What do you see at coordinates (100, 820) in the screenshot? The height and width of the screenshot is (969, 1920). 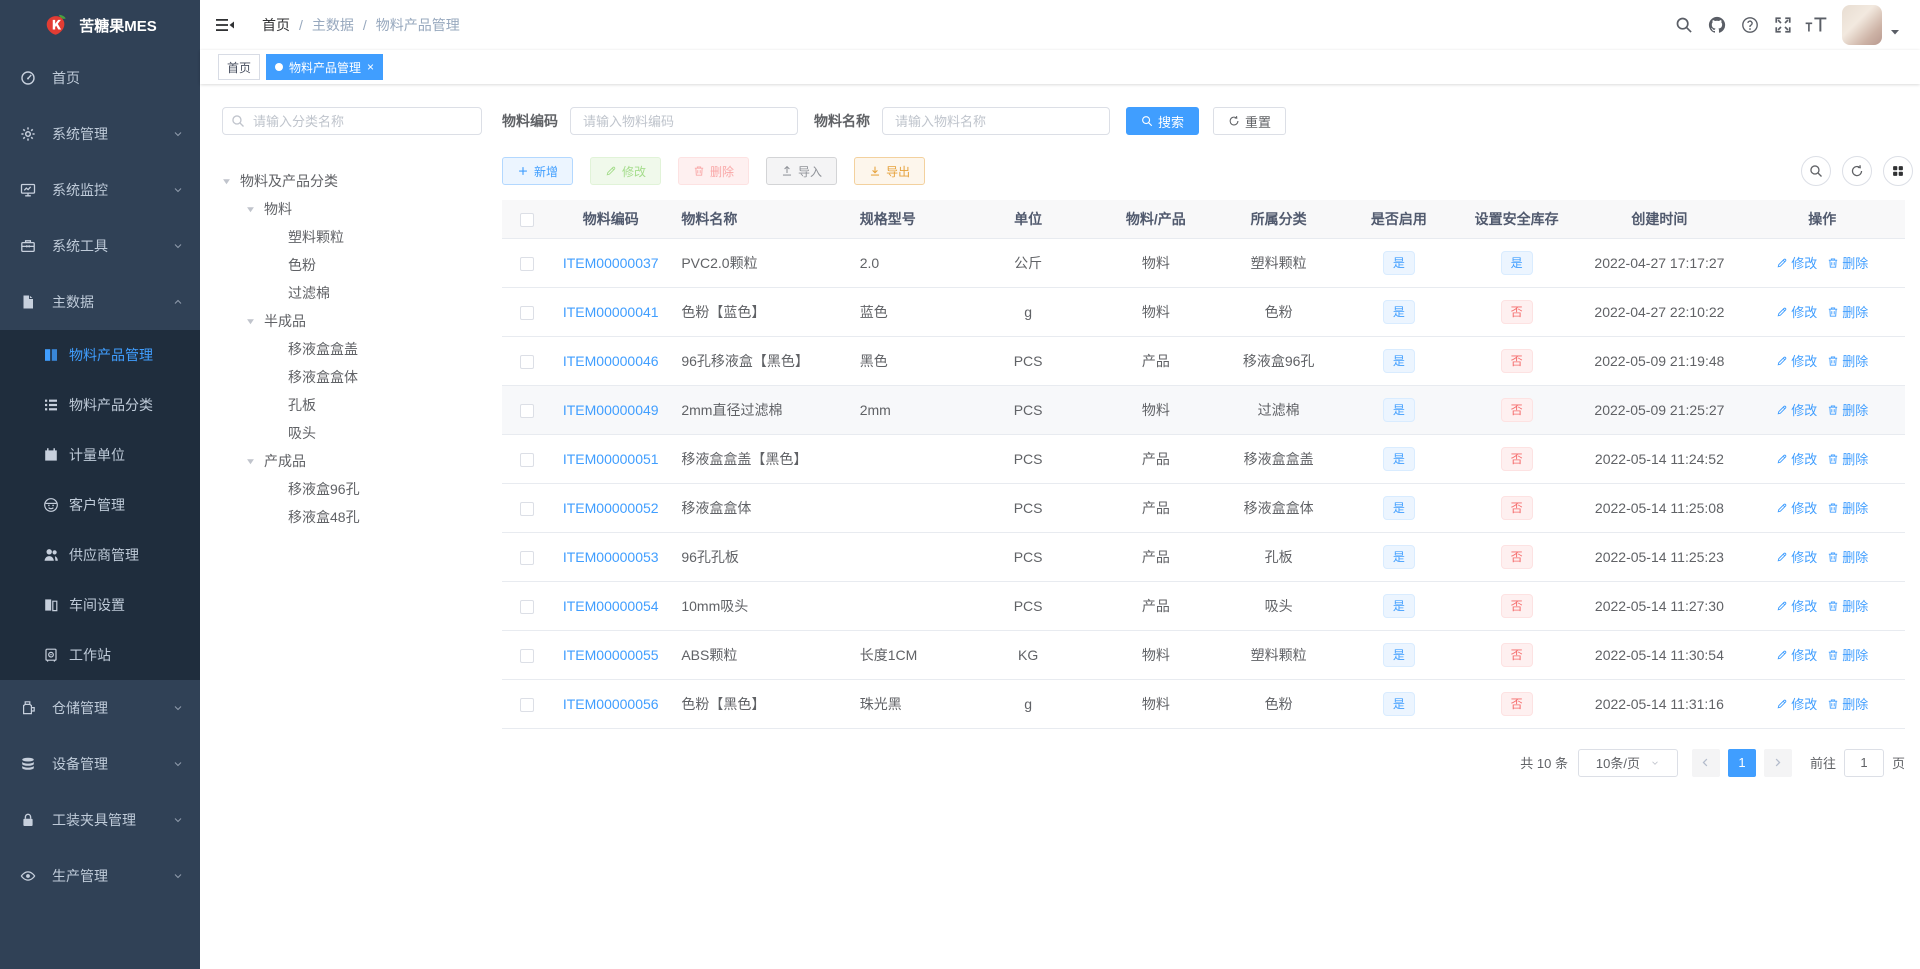 I see `sidebar-item-fixture-management: 工装夹具管理` at bounding box center [100, 820].